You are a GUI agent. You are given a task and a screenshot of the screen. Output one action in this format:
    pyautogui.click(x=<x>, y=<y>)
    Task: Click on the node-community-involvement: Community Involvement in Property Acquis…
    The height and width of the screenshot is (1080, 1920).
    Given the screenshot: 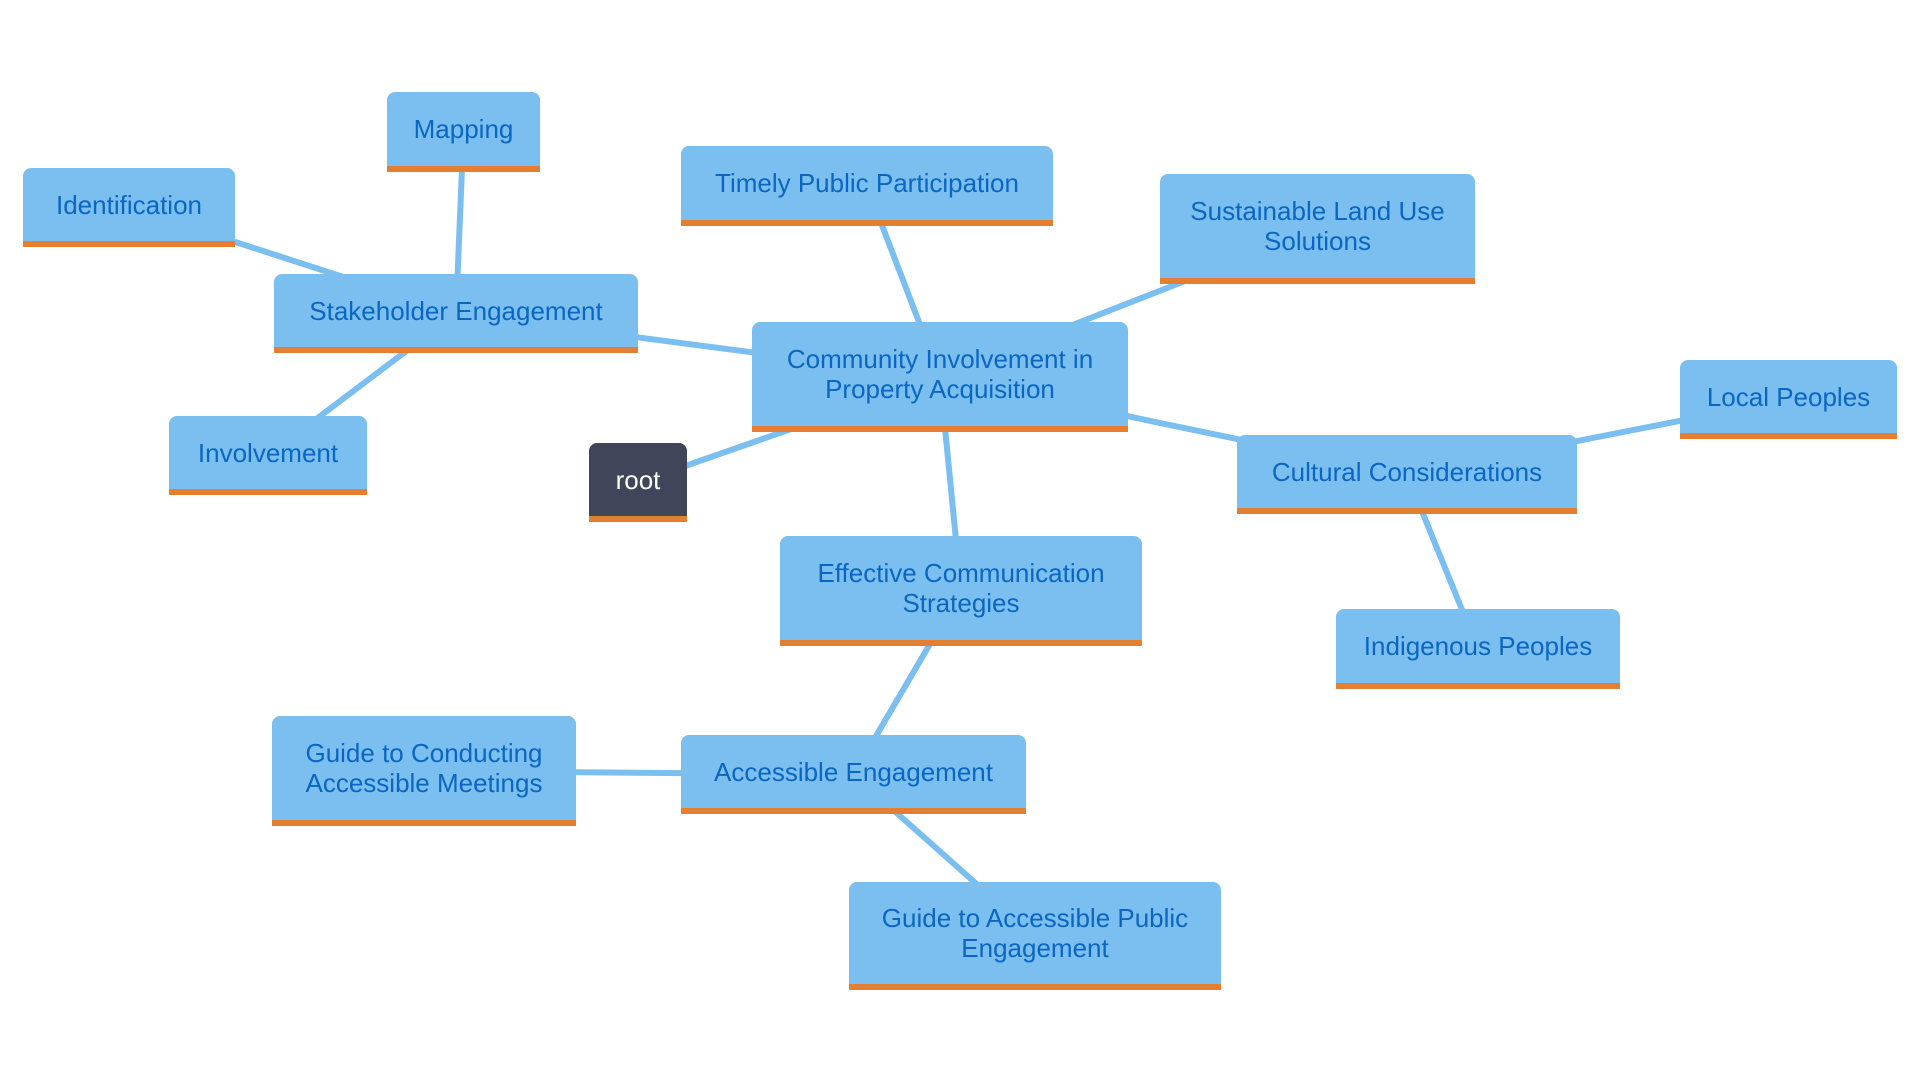 What is the action you would take?
    pyautogui.click(x=940, y=377)
    